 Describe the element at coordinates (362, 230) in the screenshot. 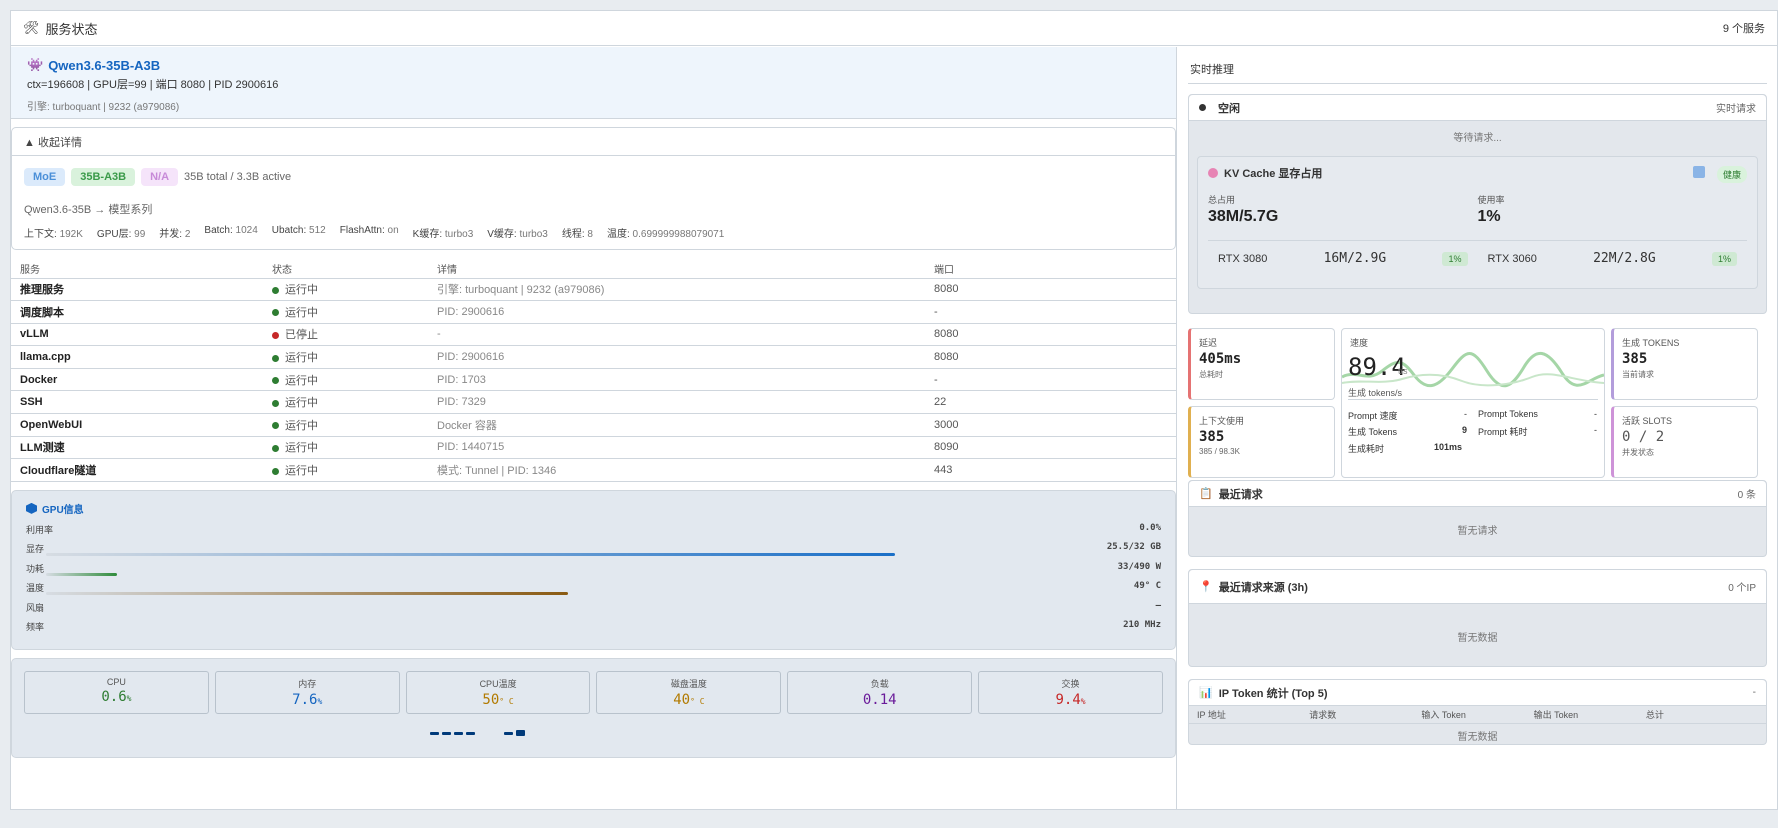

I see `param-key: FlashAttn:` at that location.